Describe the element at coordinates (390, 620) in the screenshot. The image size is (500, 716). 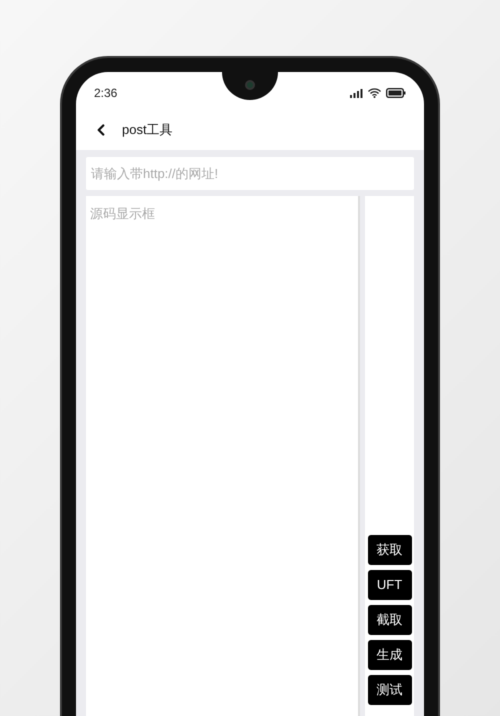
I see `action-button: 截取` at that location.